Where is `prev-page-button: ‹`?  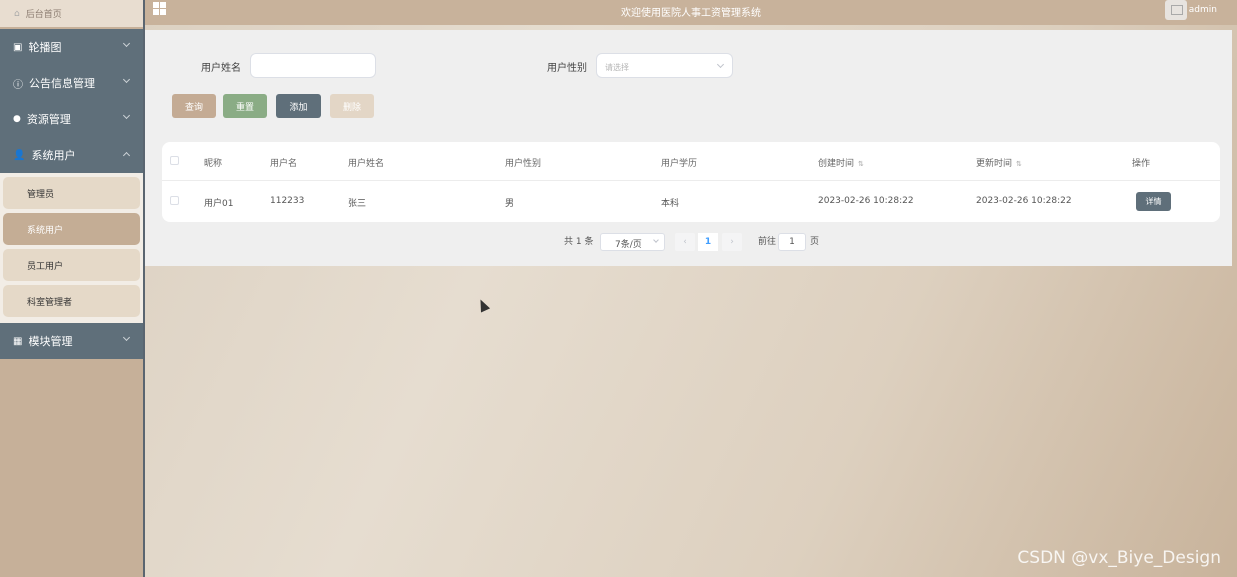
prev-page-button: ‹ is located at coordinates (685, 242).